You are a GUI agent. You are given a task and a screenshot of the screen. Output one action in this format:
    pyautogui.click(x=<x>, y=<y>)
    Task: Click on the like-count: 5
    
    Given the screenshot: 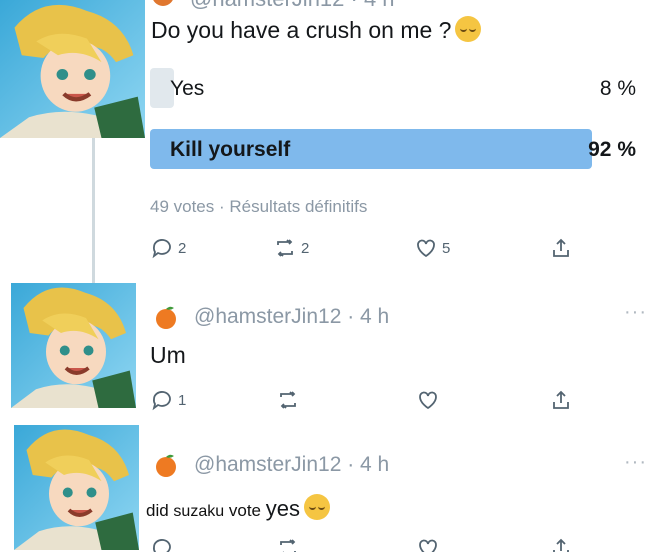 What is the action you would take?
    pyautogui.click(x=446, y=248)
    